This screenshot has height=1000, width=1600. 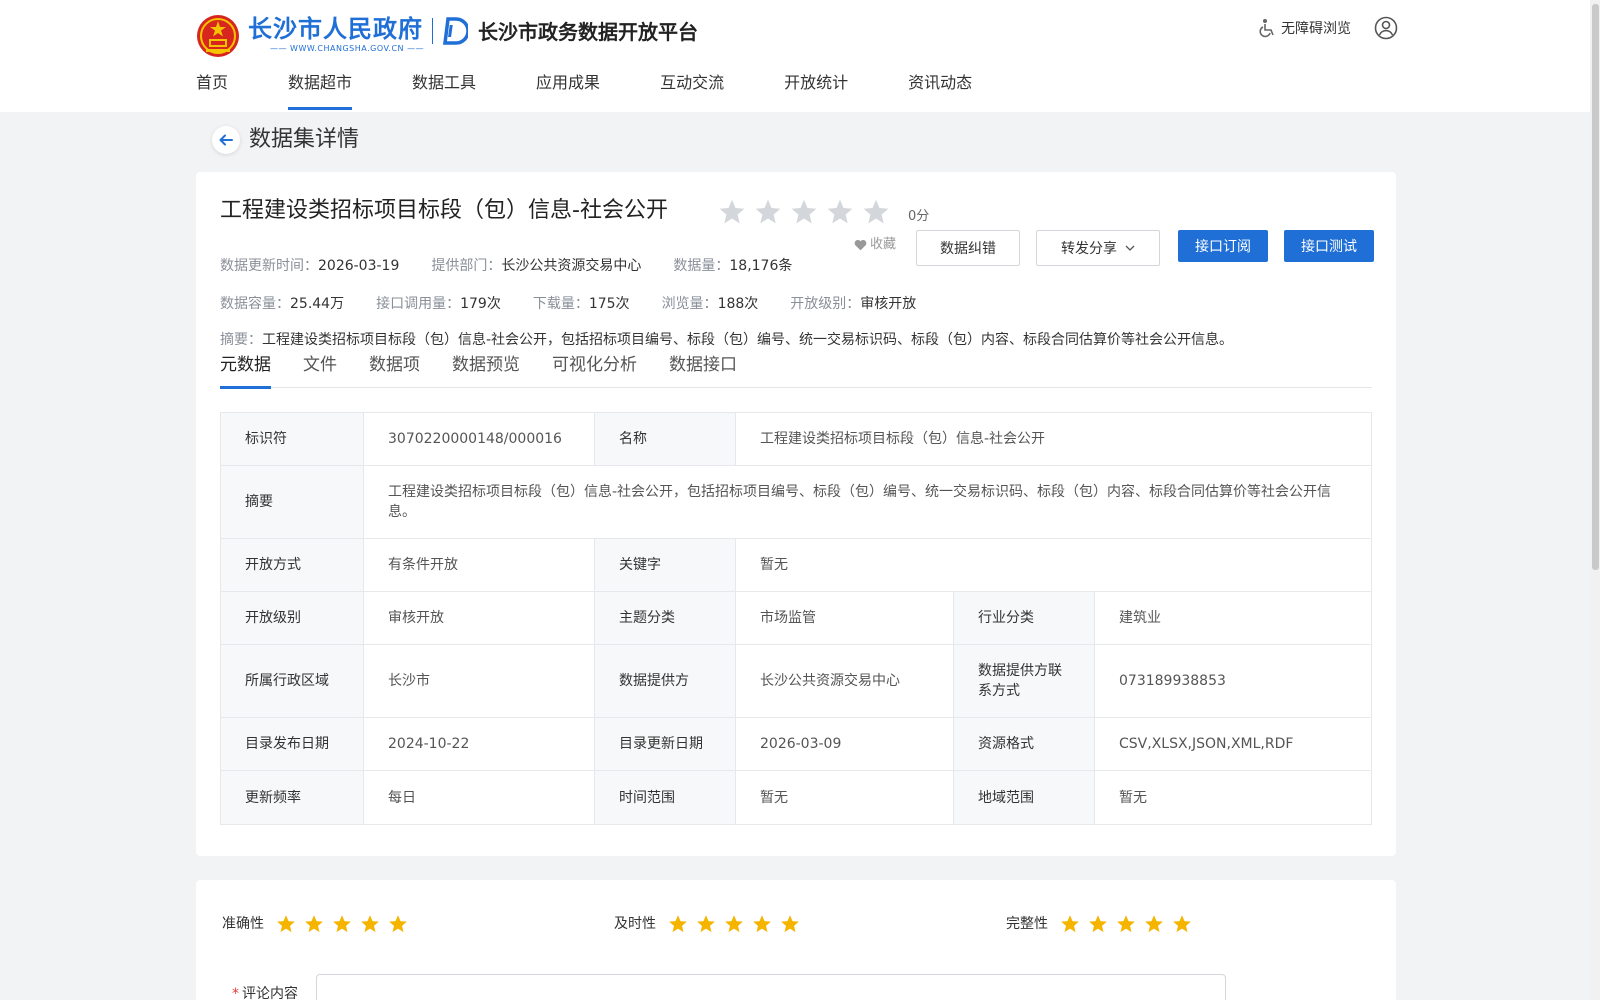 I want to click on table-value: CSV,XLSX,JSON,XML,RDF, so click(x=1206, y=744).